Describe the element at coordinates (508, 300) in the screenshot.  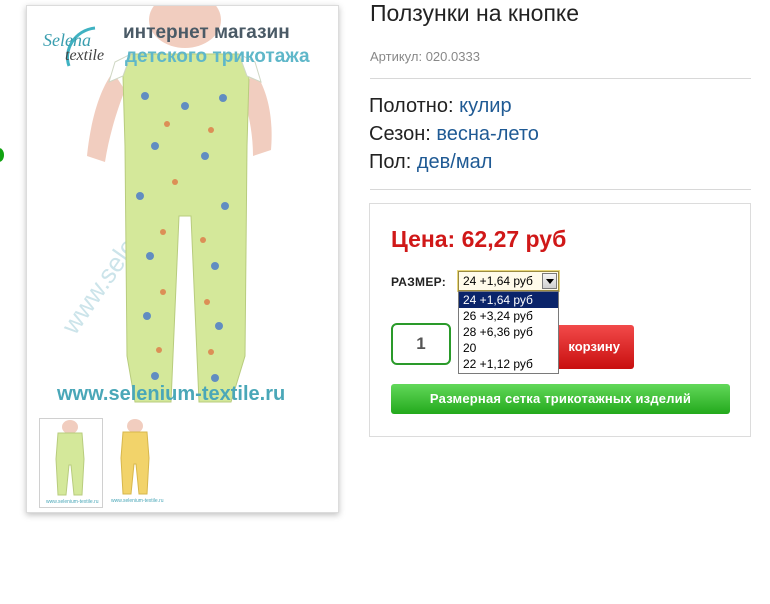
I see `size-option: 24 +1,64 руб` at that location.